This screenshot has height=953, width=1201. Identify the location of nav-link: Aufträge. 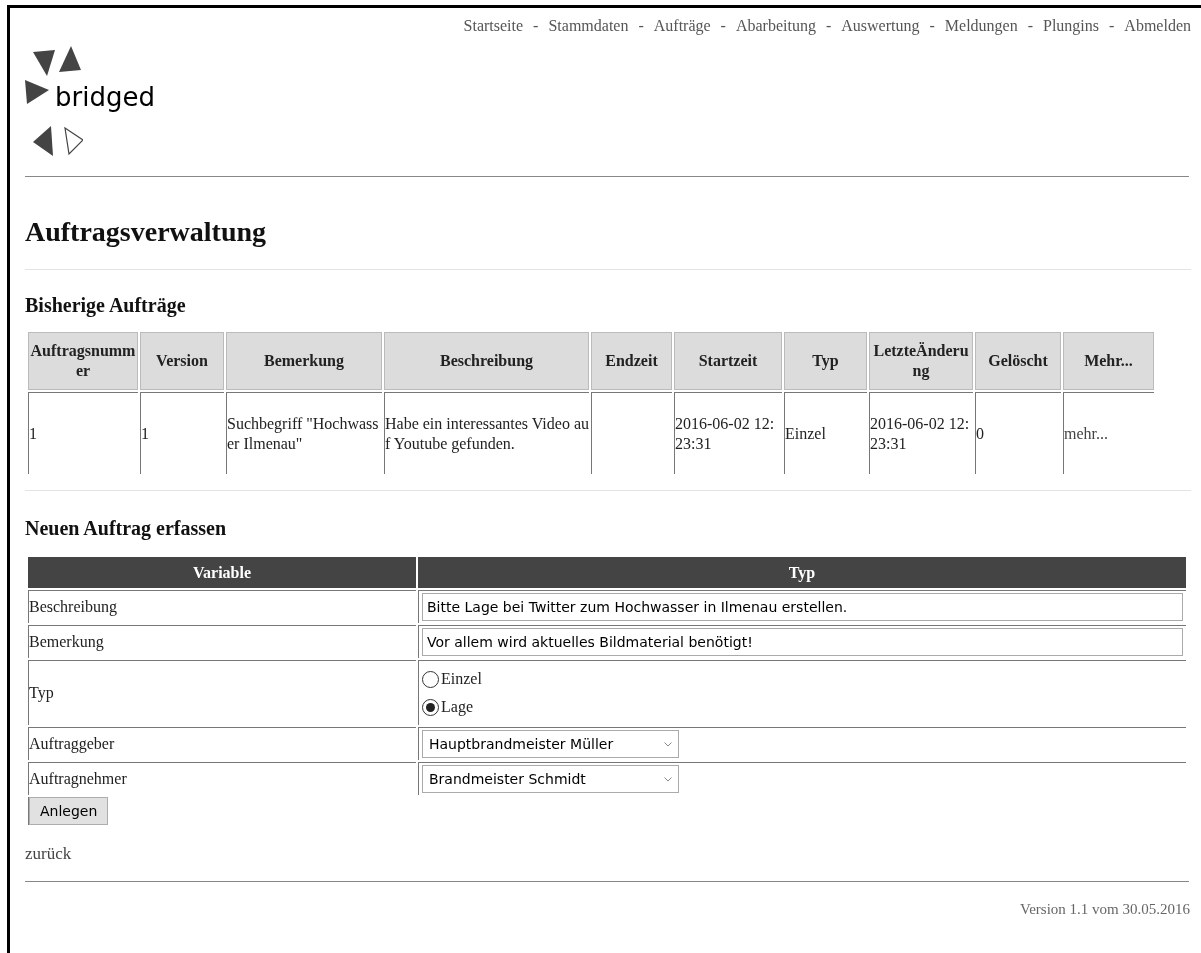
(682, 26).